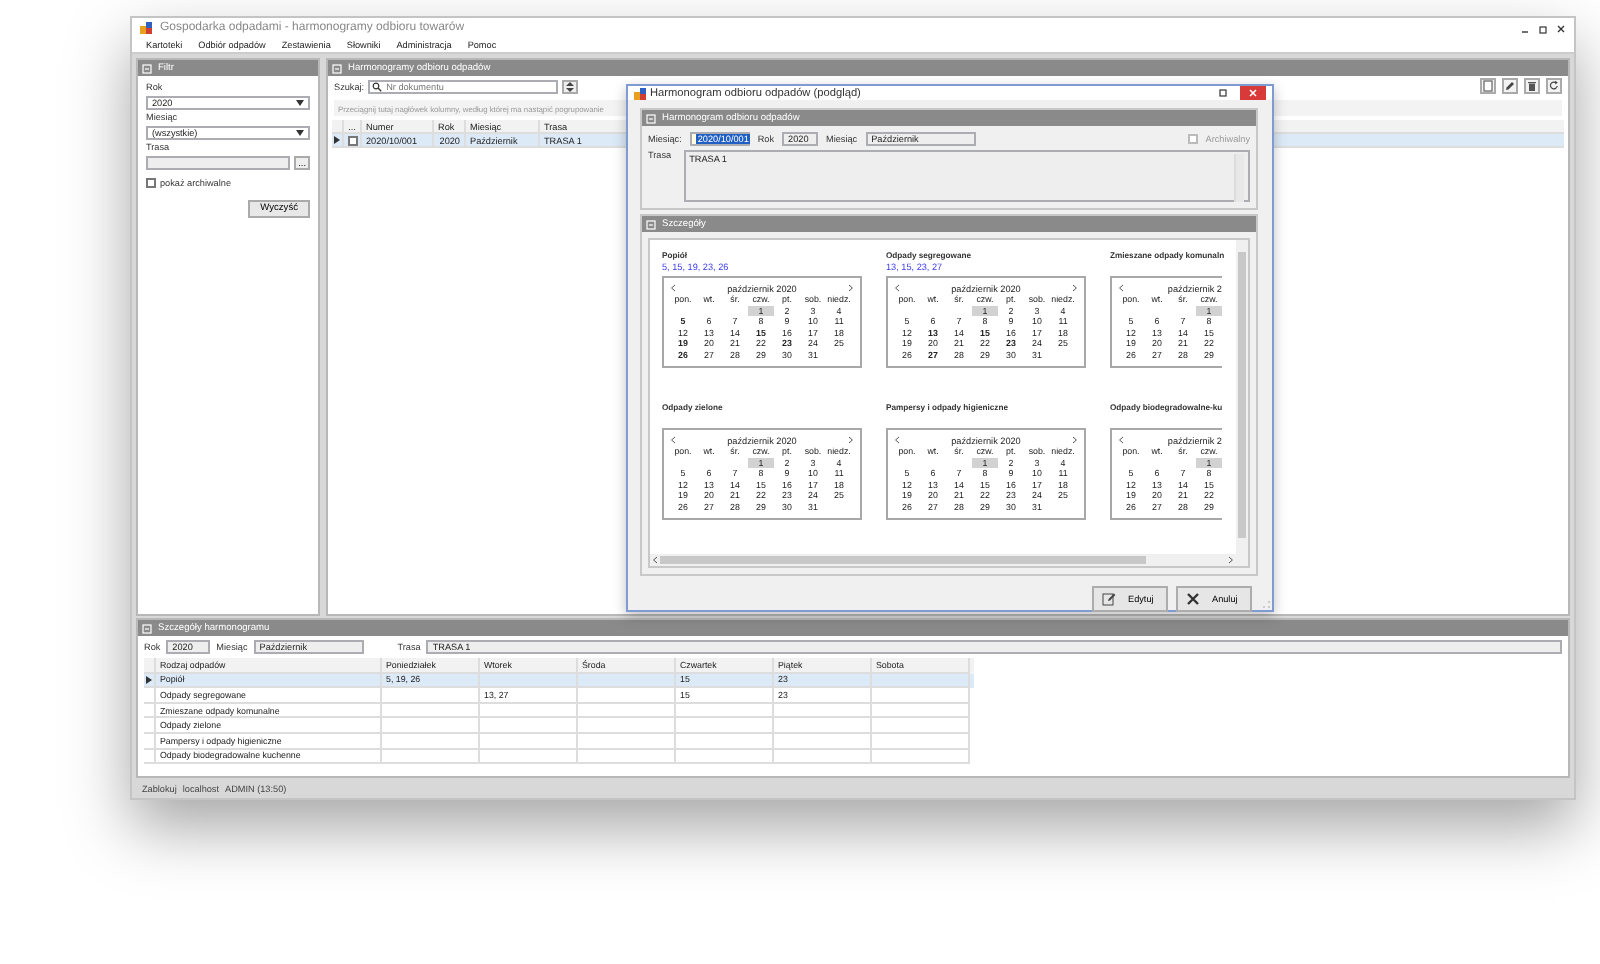 The width and height of the screenshot is (1600, 964). What do you see at coordinates (943, 560) in the screenshot?
I see `horizontal-scrollbar` at bounding box center [943, 560].